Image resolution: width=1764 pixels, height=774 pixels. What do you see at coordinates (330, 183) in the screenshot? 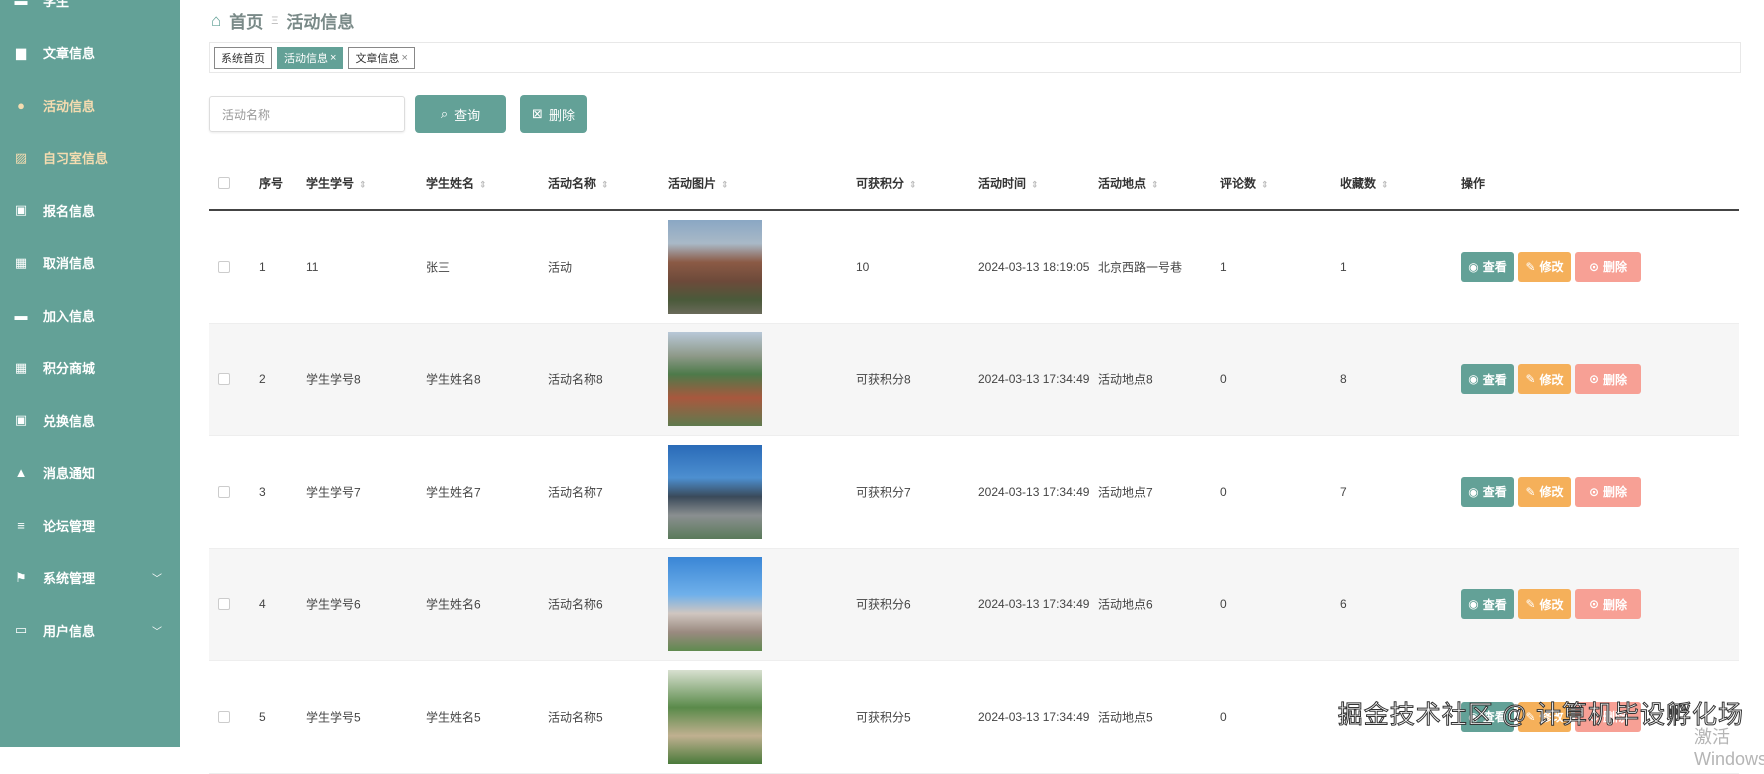
I see `column-header-label: 学生学号` at bounding box center [330, 183].